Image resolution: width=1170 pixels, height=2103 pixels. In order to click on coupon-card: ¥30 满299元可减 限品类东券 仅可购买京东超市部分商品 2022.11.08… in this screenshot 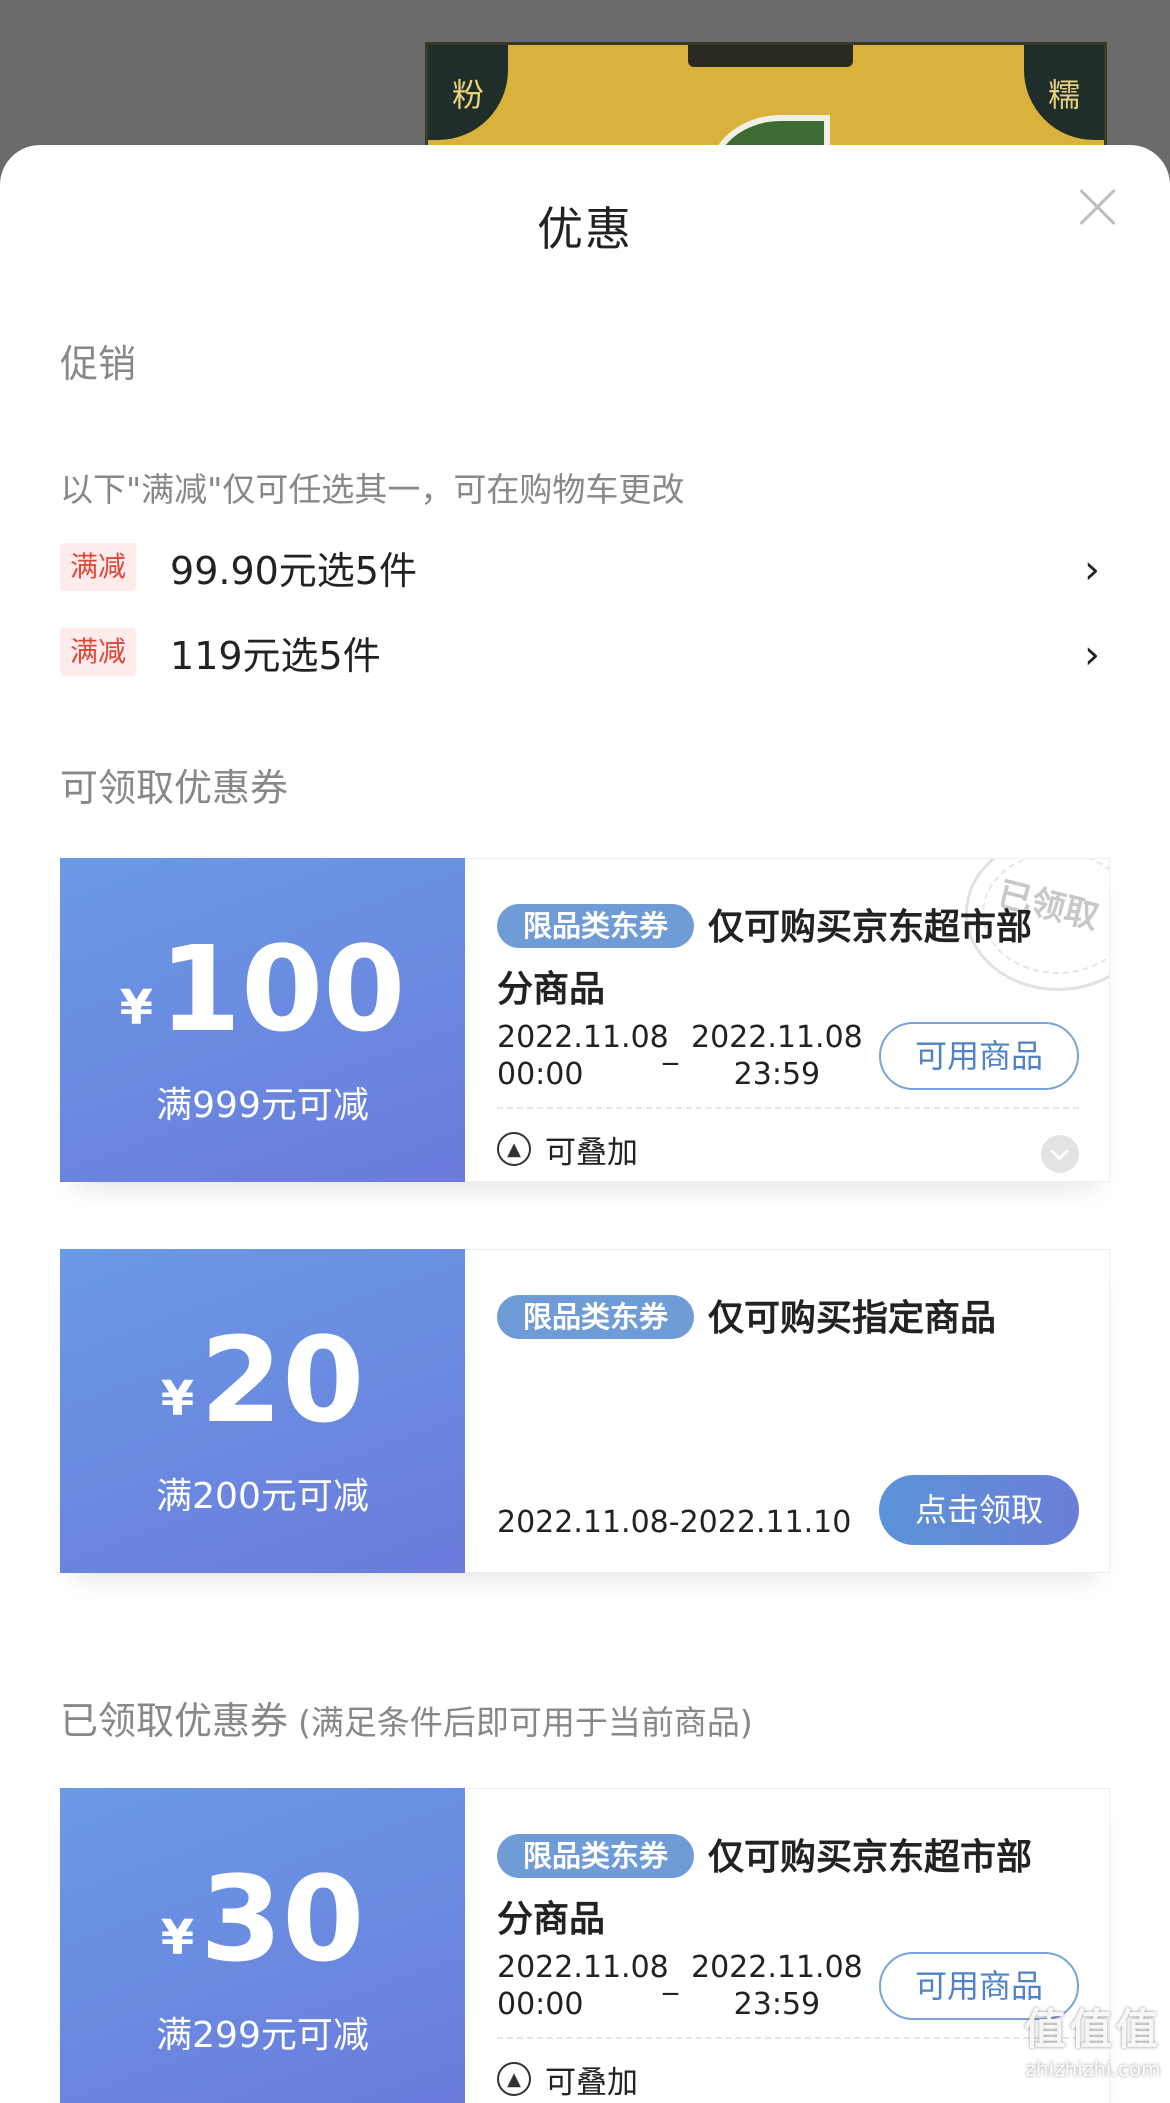, I will do `click(585, 1945)`.